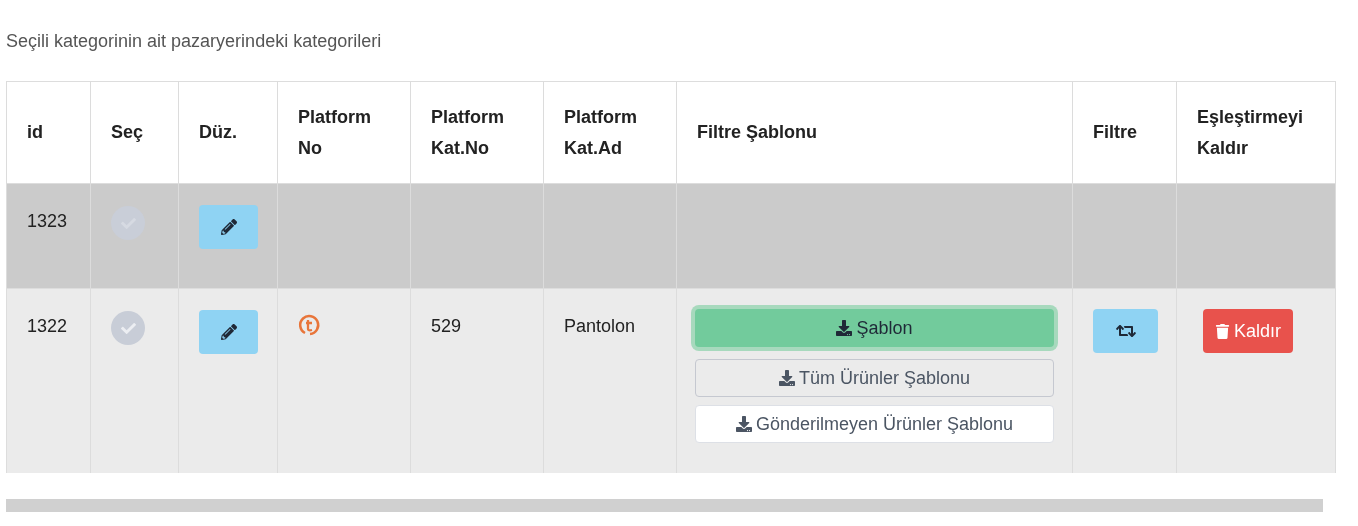 This screenshot has width=1358, height=526. Describe the element at coordinates (1115, 132) in the screenshot. I see `column-header: Filtre` at that location.